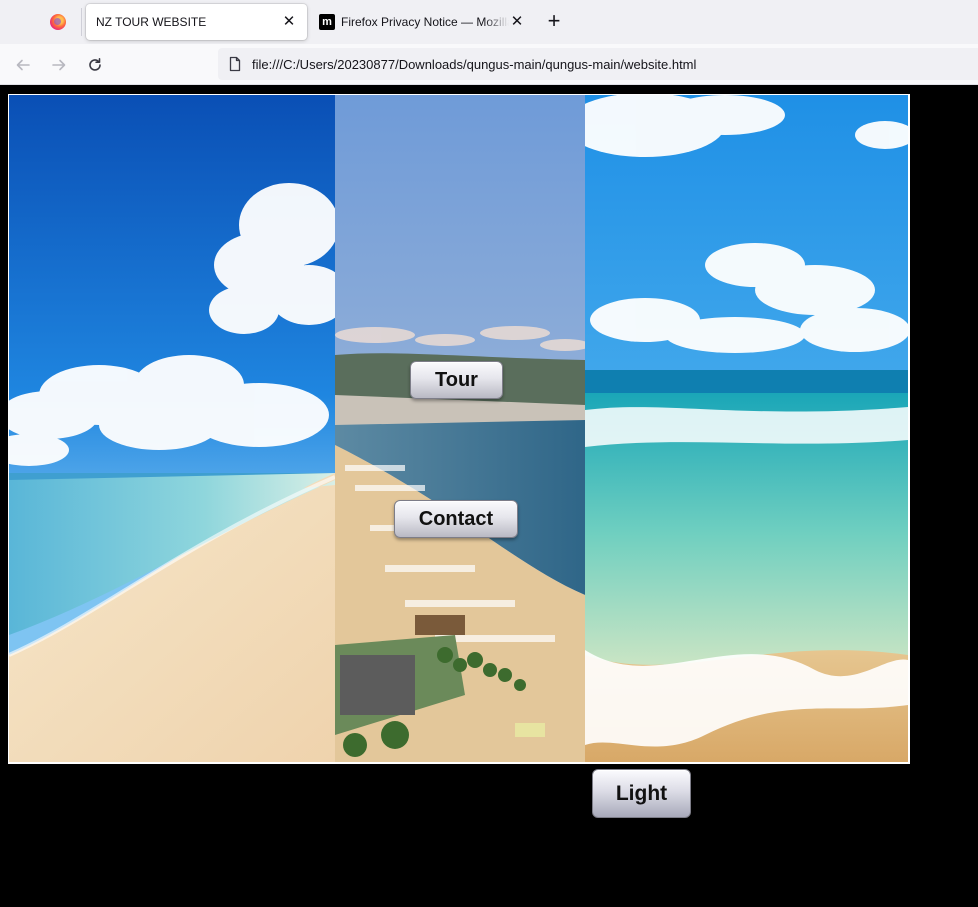  I want to click on contact-button: Contact, so click(456, 519).